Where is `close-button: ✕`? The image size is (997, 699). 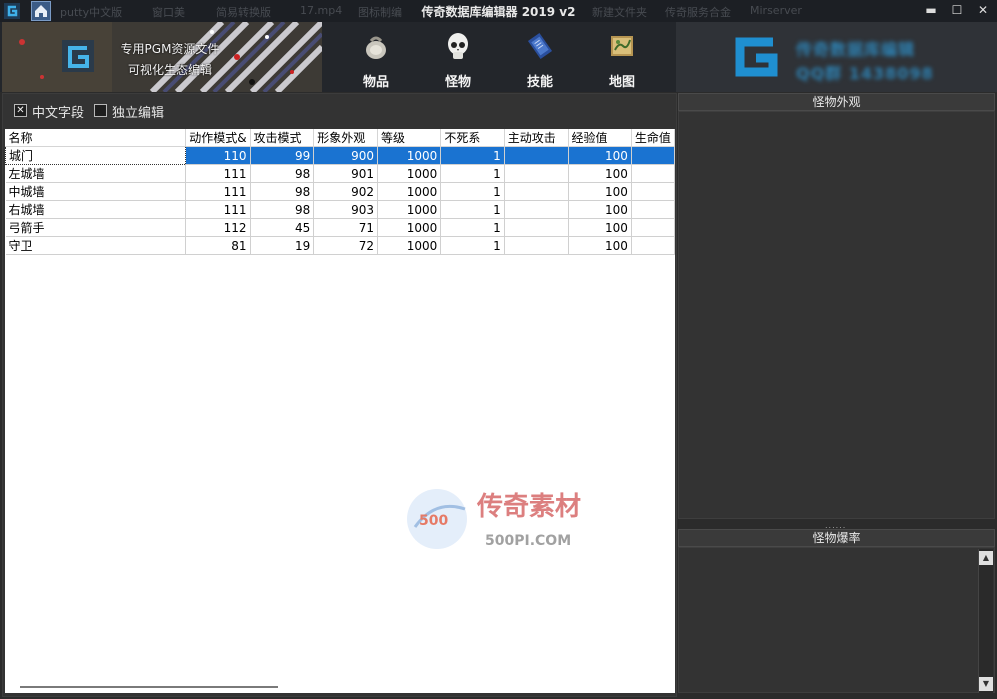 close-button: ✕ is located at coordinates (983, 10).